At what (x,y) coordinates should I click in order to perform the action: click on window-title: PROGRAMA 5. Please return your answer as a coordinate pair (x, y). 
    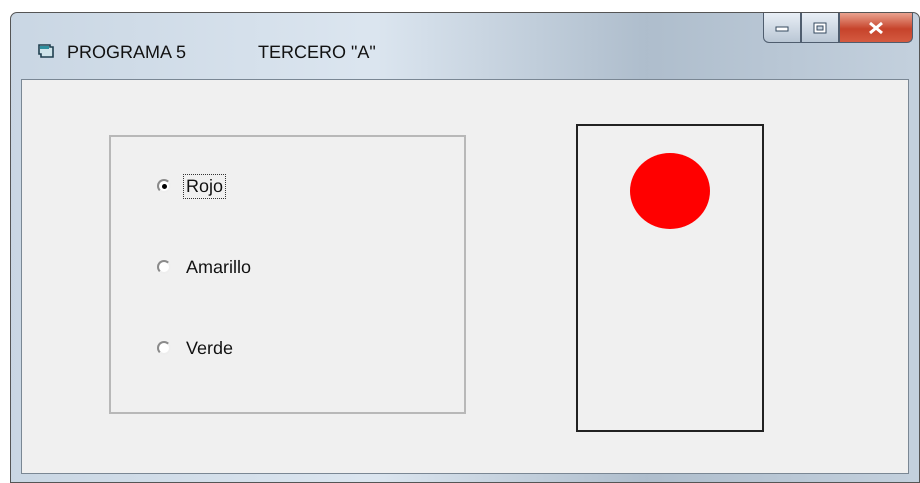
    Looking at the image, I should click on (126, 52).